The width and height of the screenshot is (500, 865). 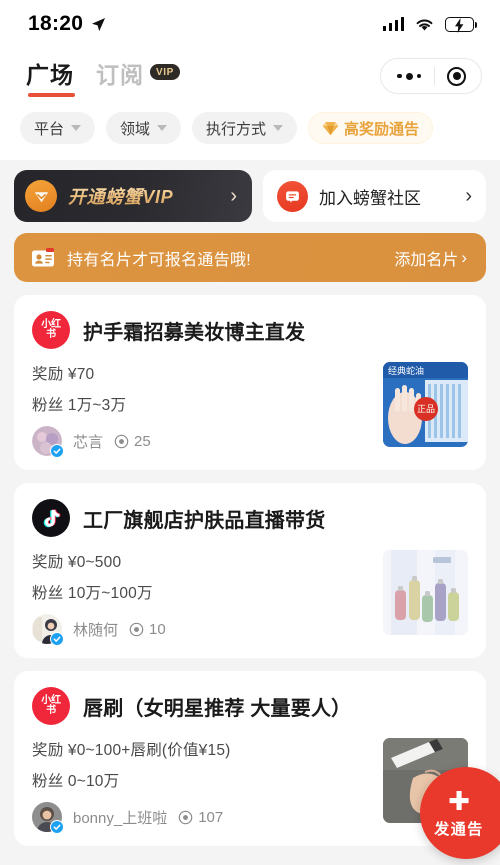 I want to click on filter-chip-row: 平台 领域 执行方式 高奖励通告, so click(x=250, y=132).